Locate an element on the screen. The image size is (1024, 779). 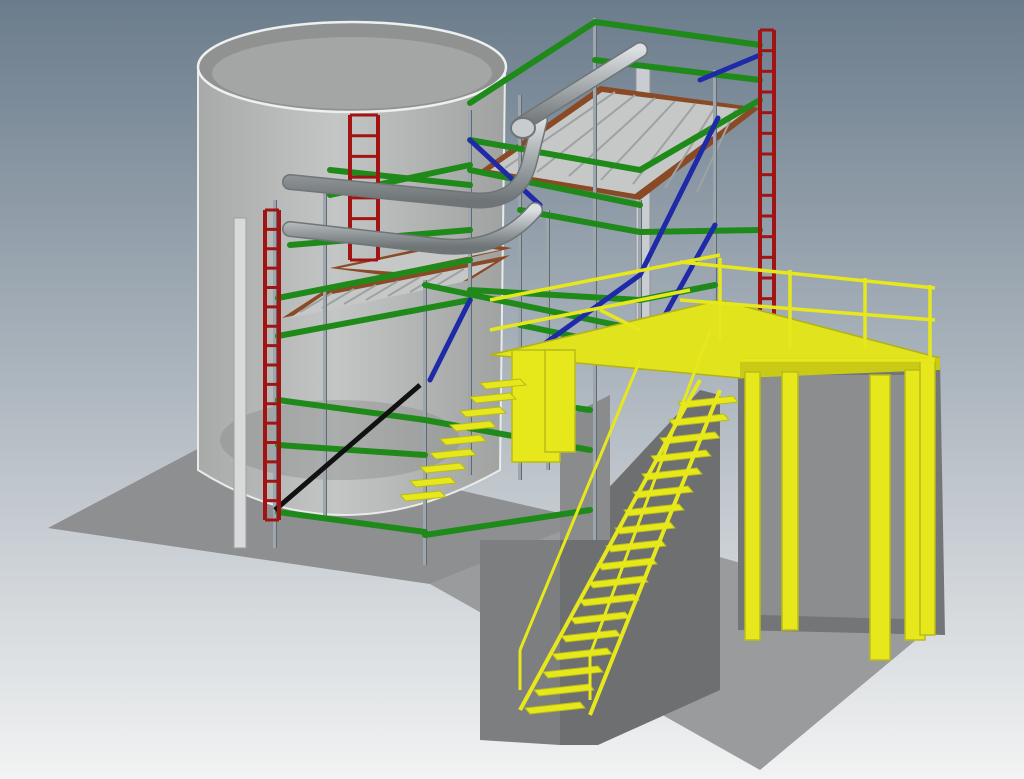
ledger-tube is located at coordinates (700, 231).